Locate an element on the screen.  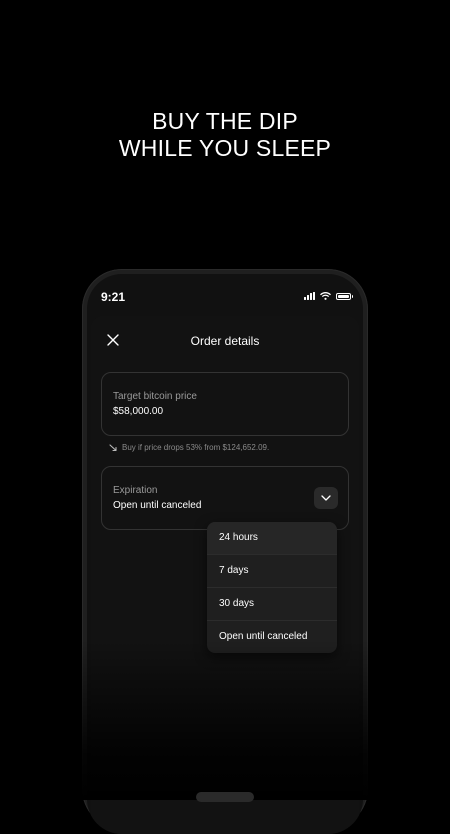
target-price-field: Target bitcoin price $58,000.00 is located at coordinates (225, 404).